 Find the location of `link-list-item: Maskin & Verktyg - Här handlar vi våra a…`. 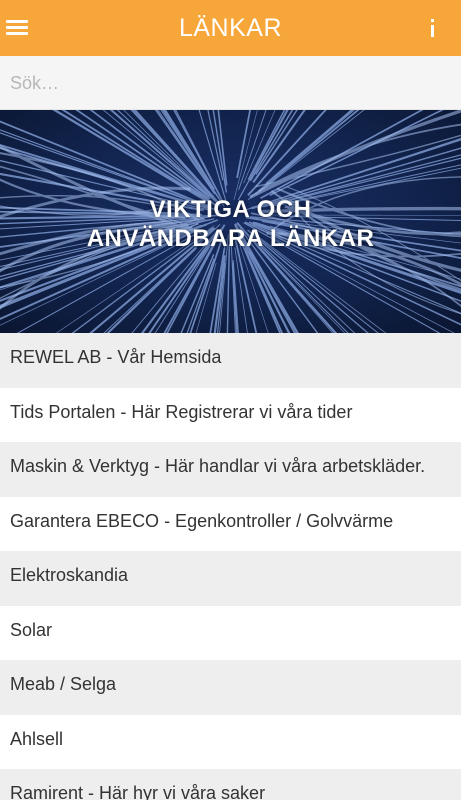

link-list-item: Maskin & Verktyg - Här handlar vi våra a… is located at coordinates (230, 469).